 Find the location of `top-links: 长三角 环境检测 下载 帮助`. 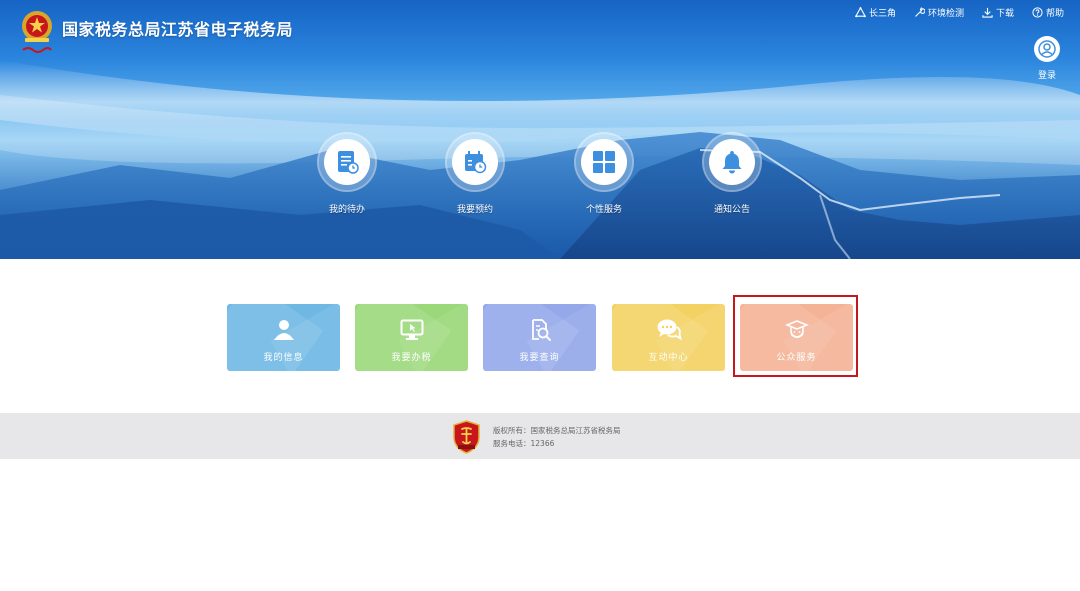

top-links: 长三角 环境检测 下载 帮助 is located at coordinates (959, 12).